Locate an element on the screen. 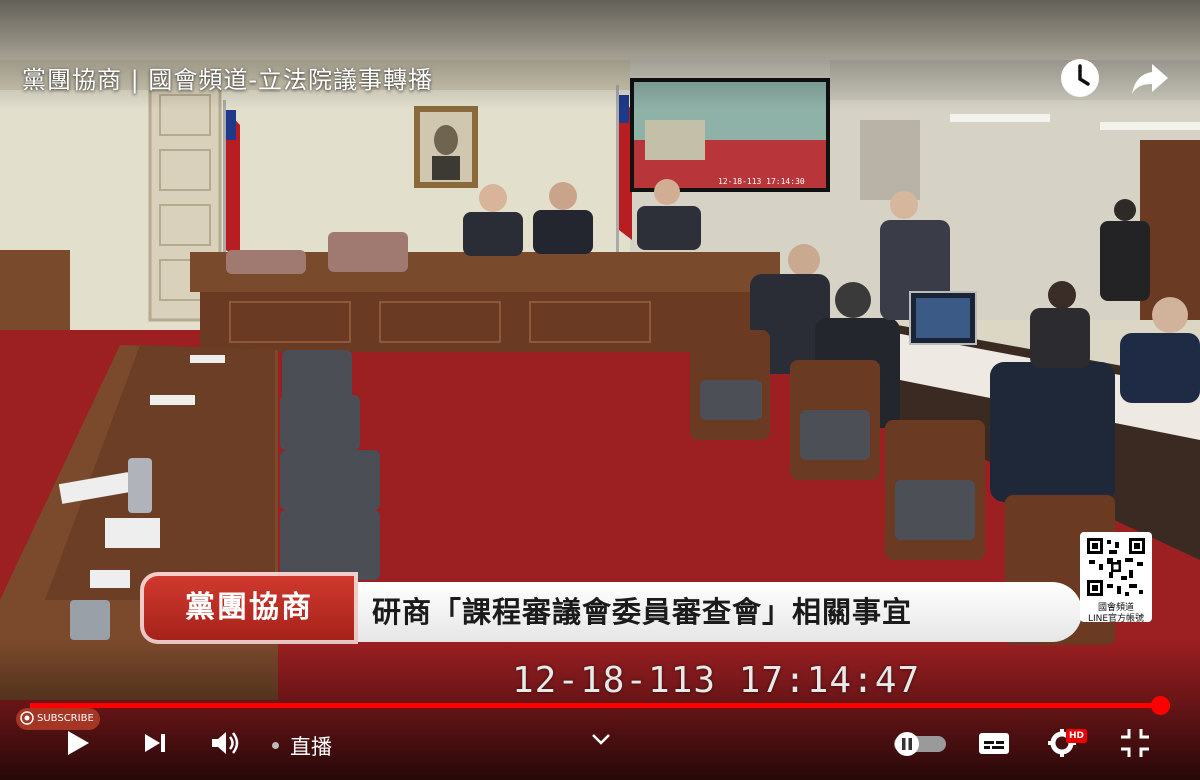 The image size is (1200, 780). autoplay-toggle-icon is located at coordinates (920, 744).